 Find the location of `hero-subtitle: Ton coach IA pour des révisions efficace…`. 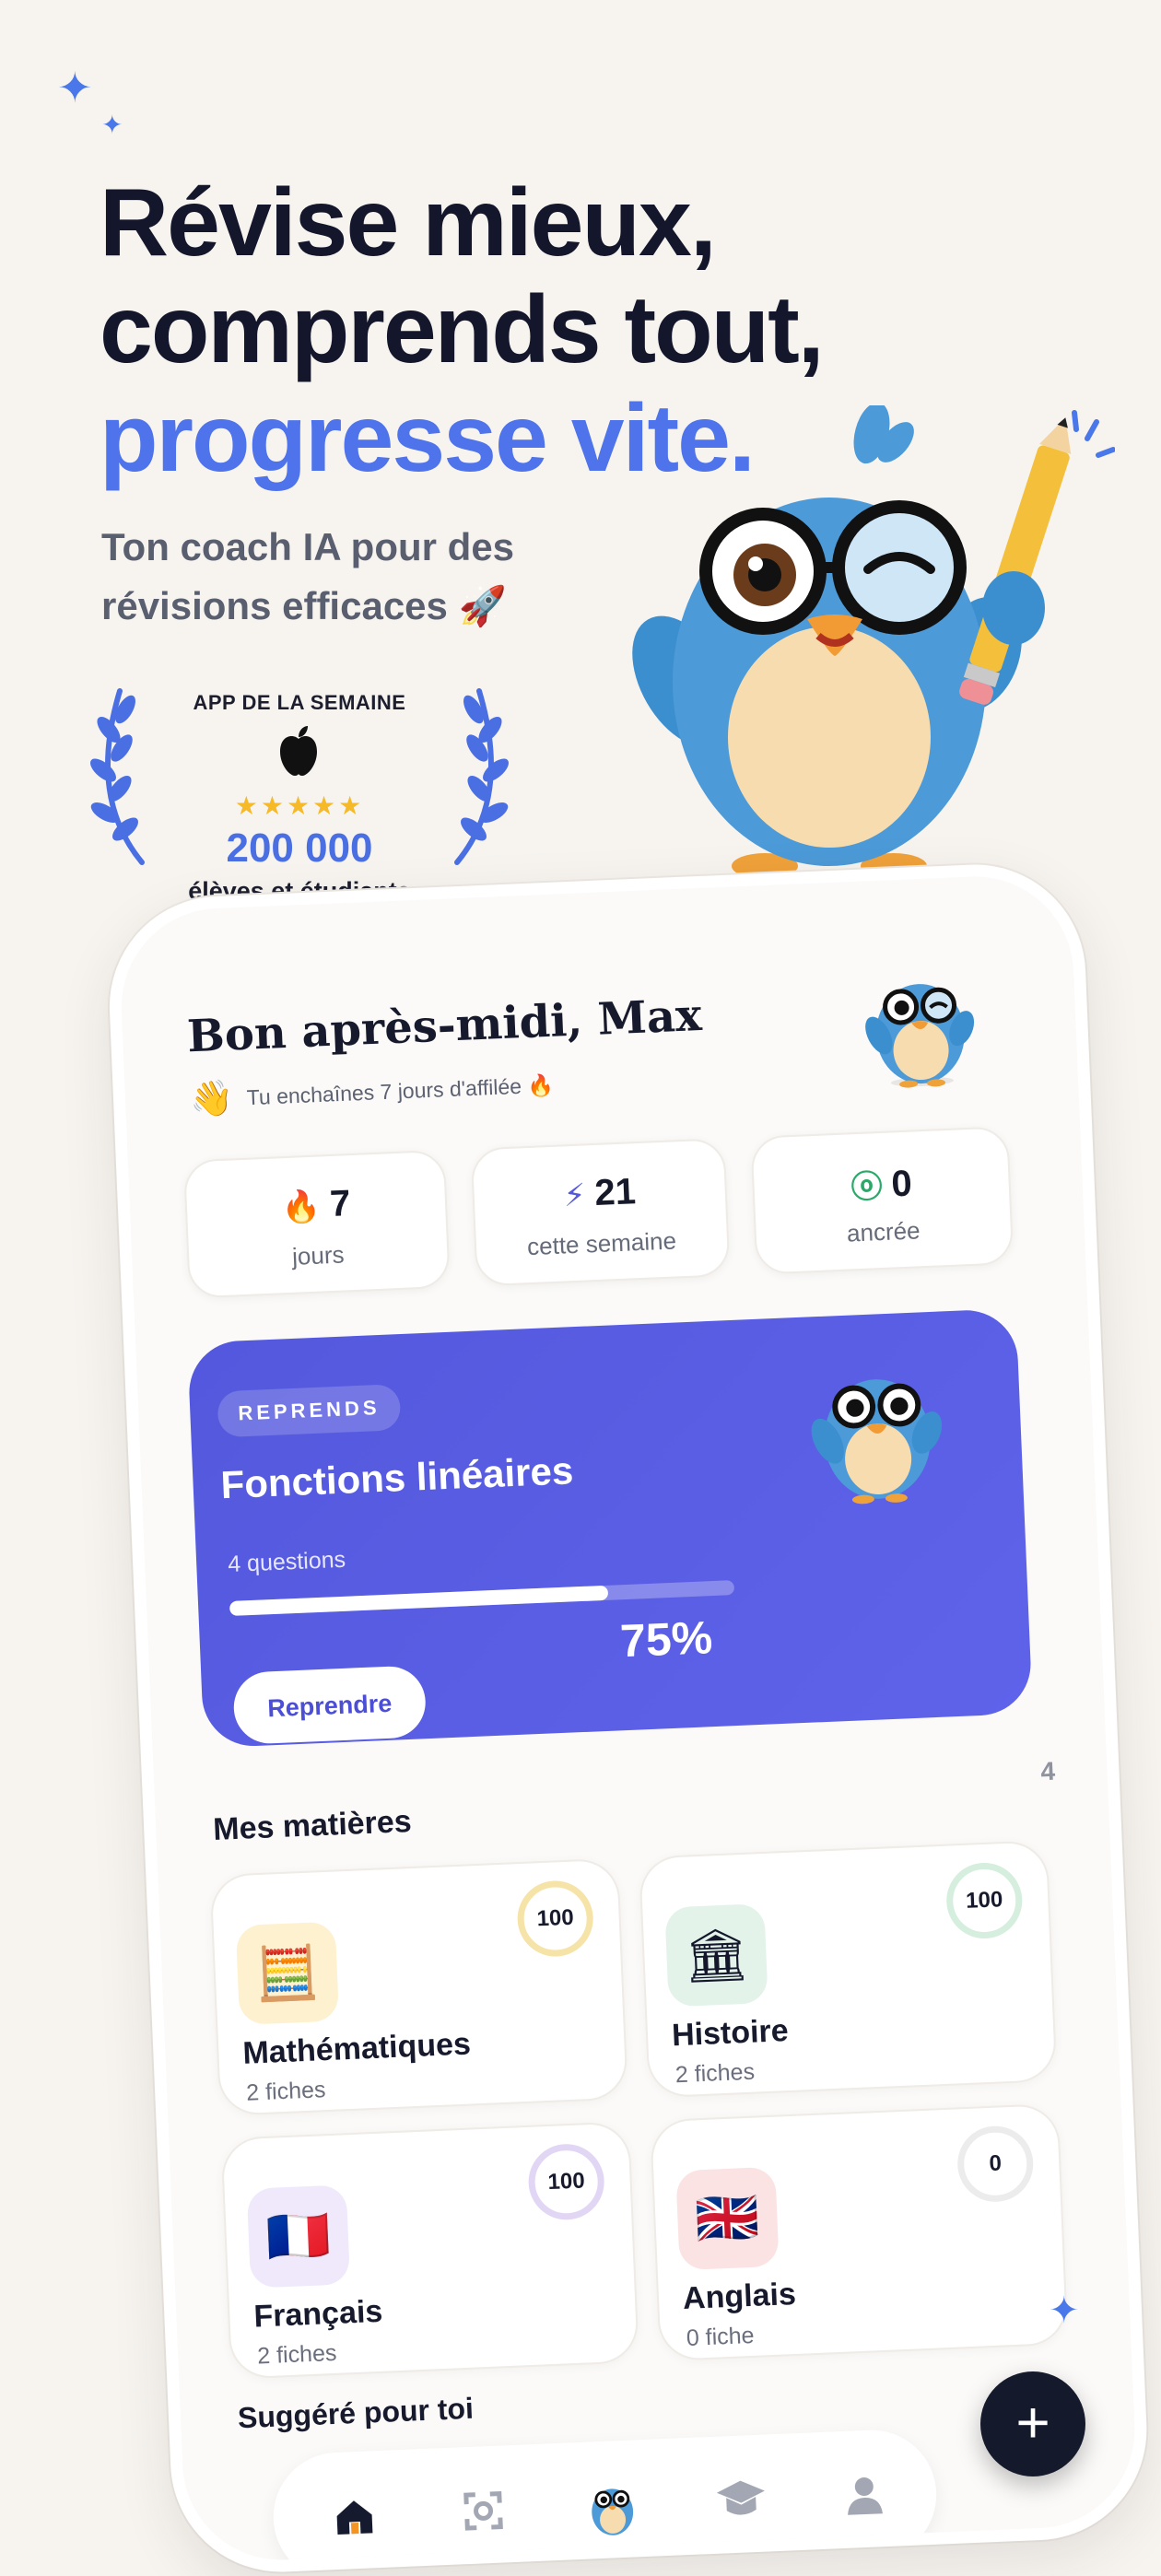

hero-subtitle: Ton coach IA pour des révisions efficace… is located at coordinates (308, 576).